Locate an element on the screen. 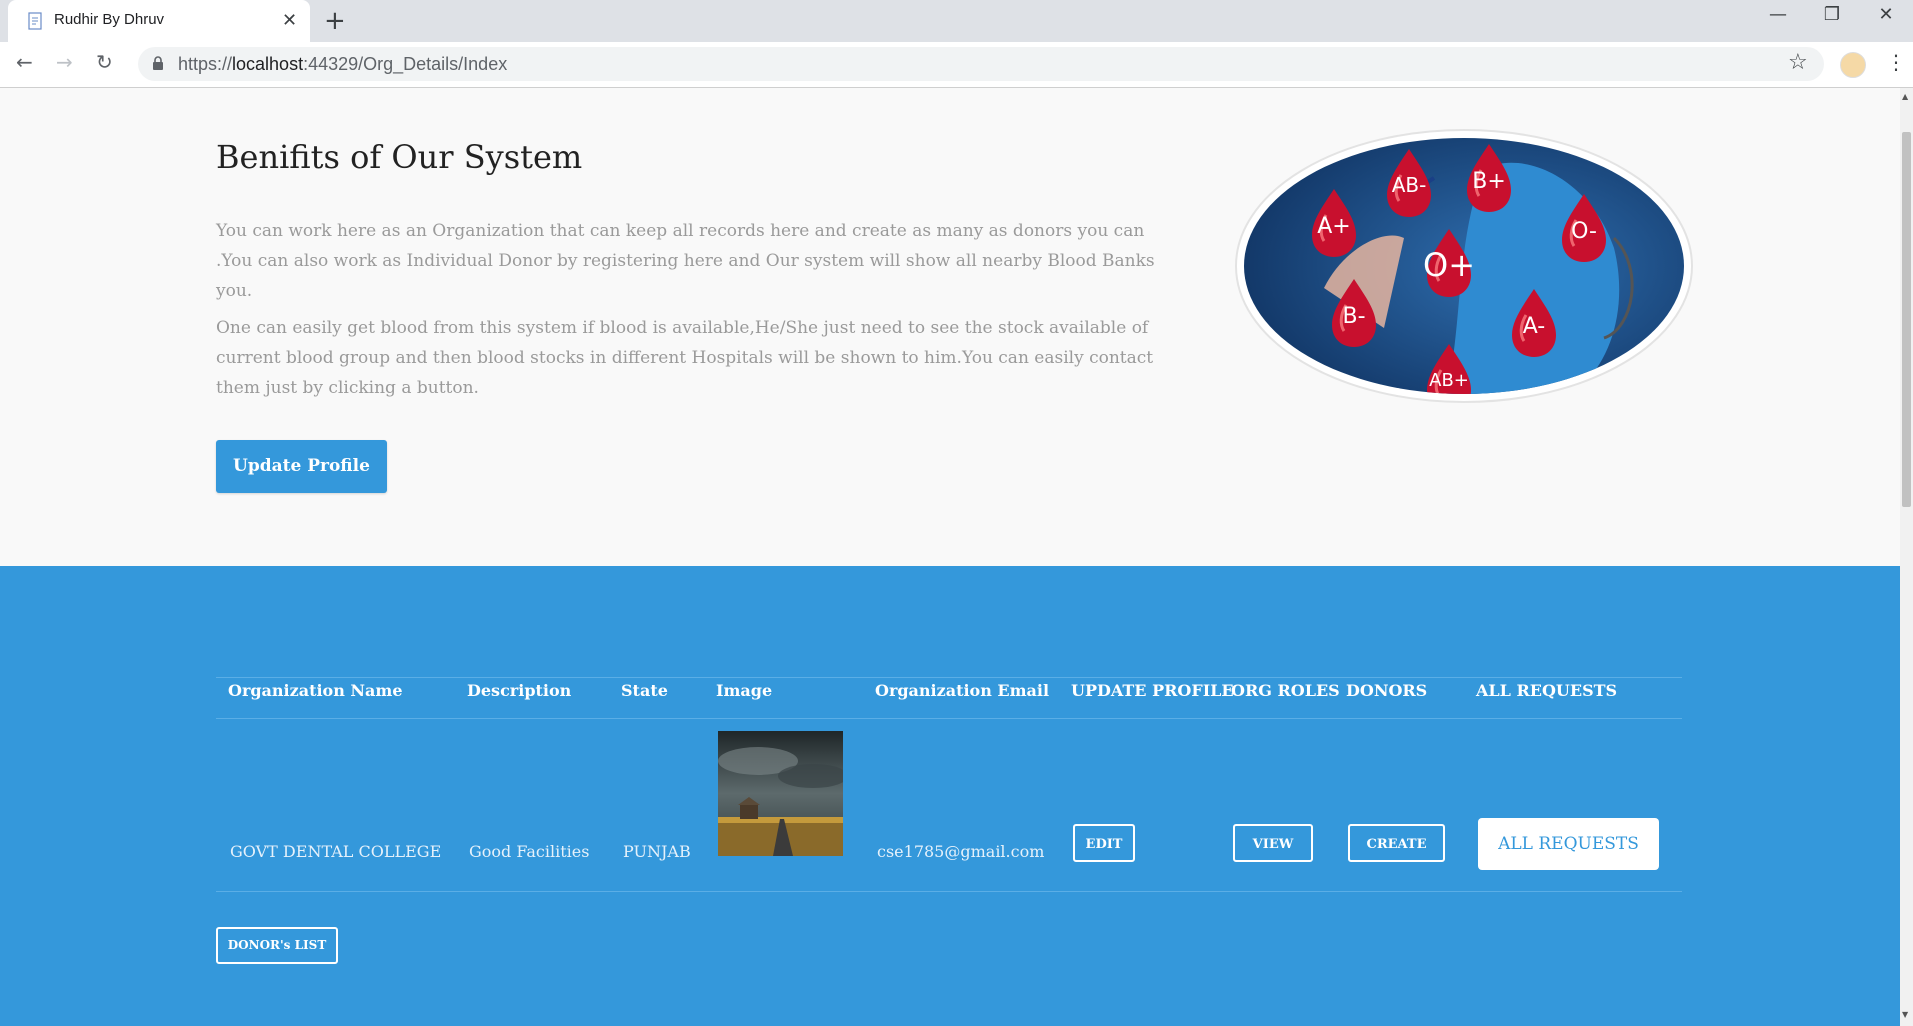  email-cell: cse1785@gmail.com is located at coordinates (961, 851).